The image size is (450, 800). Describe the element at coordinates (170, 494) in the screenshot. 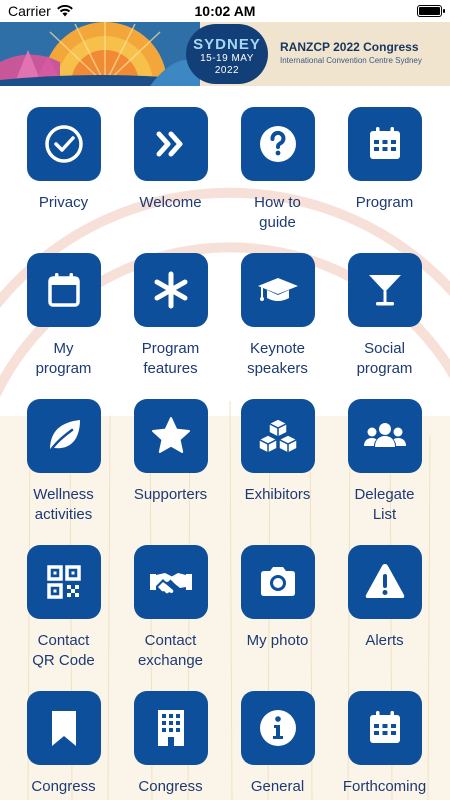

I see `tile-label: Supporters` at that location.